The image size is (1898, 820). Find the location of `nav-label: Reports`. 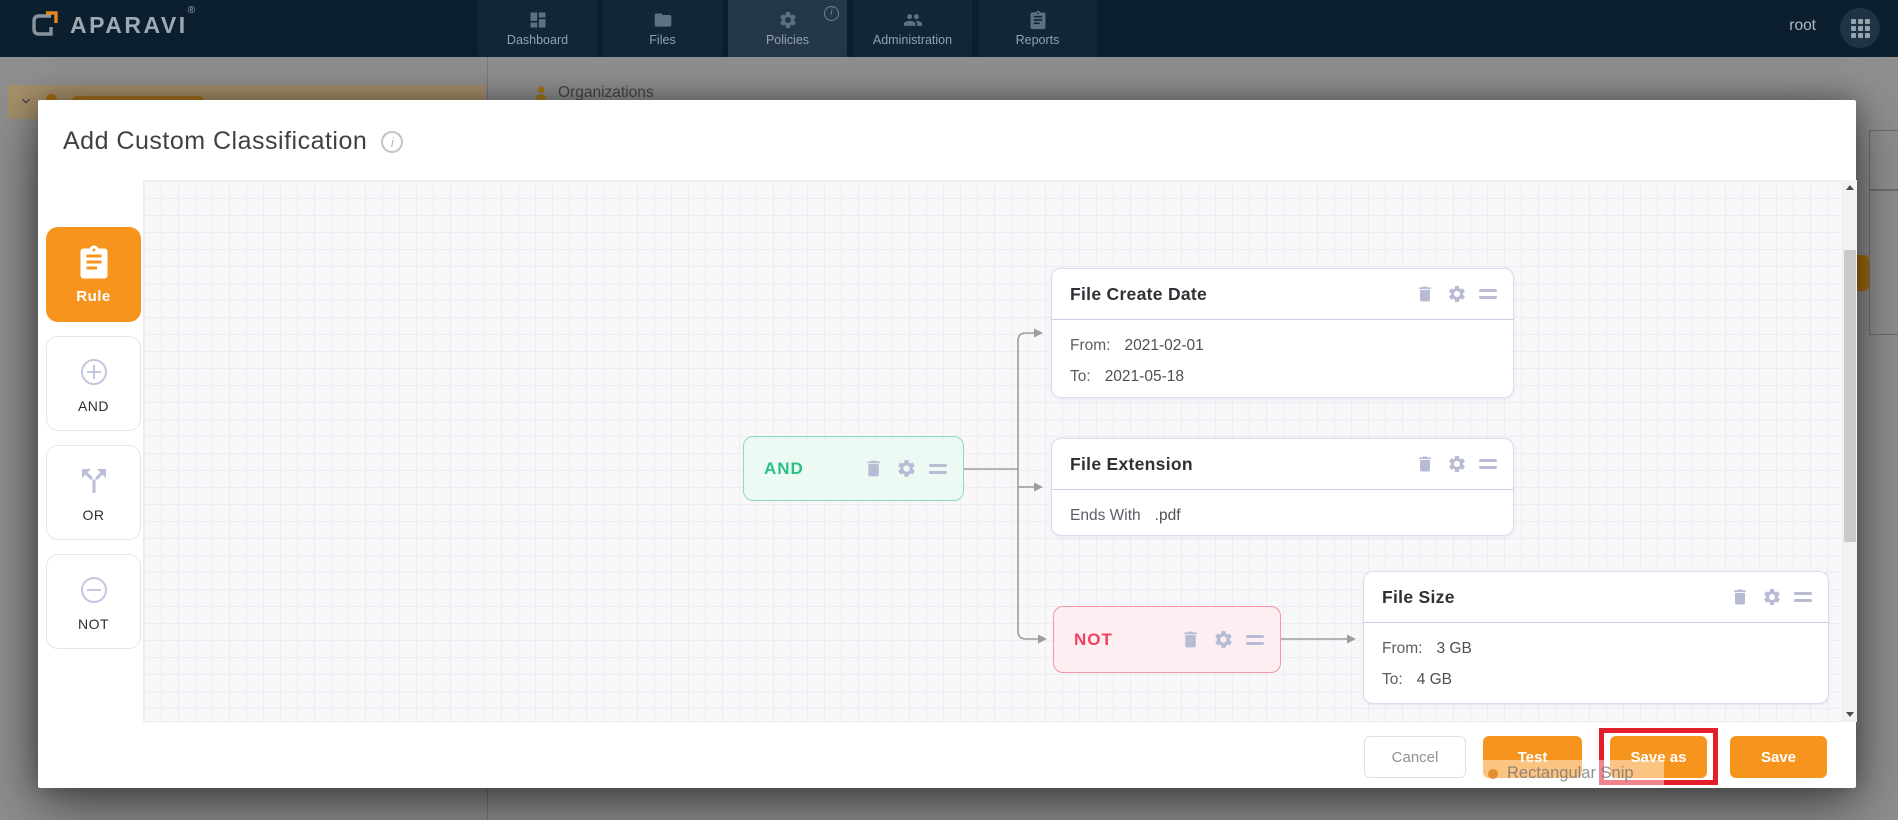

nav-label: Reports is located at coordinates (1037, 40).